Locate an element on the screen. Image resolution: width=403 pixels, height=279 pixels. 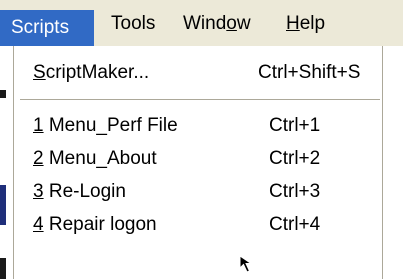
menu-item-label: 2 Menu_About is located at coordinates (95, 158).